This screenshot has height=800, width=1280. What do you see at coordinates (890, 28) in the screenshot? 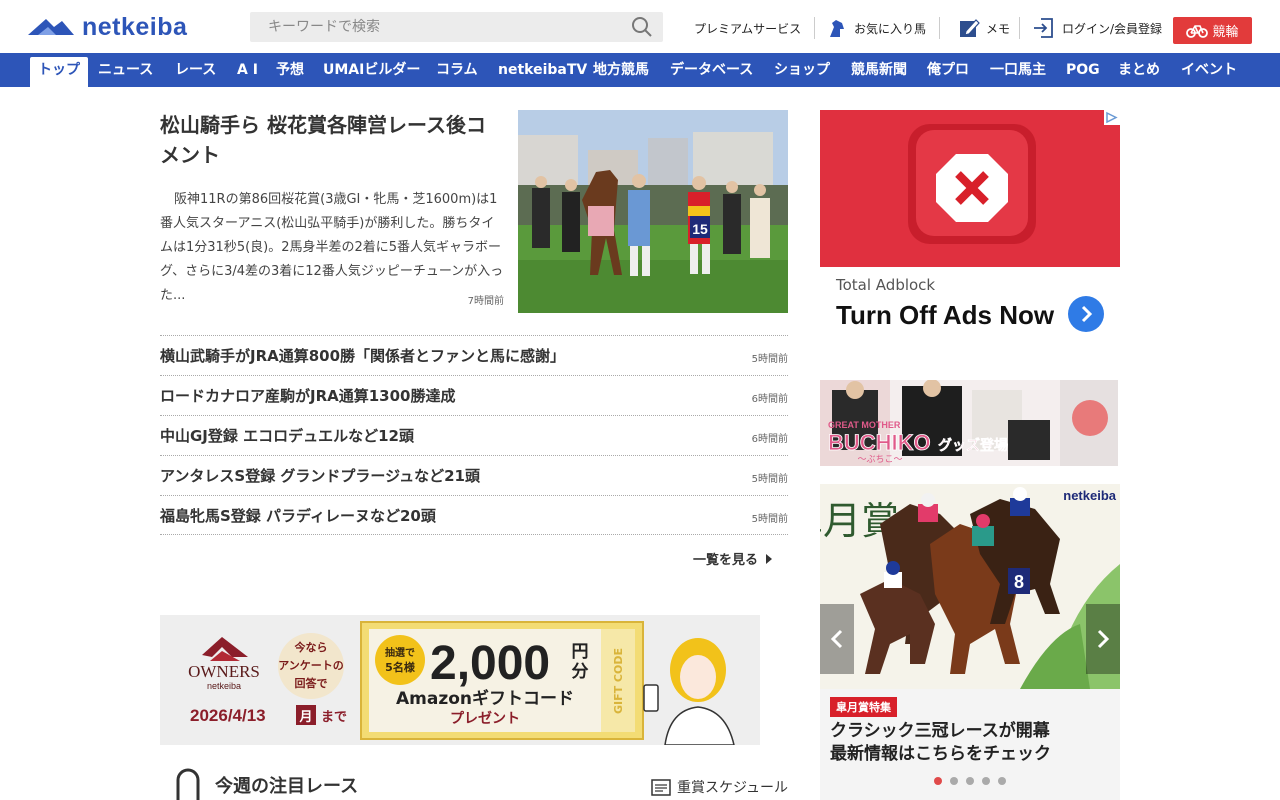
I see `favorite-label: お気に入り馬` at bounding box center [890, 28].